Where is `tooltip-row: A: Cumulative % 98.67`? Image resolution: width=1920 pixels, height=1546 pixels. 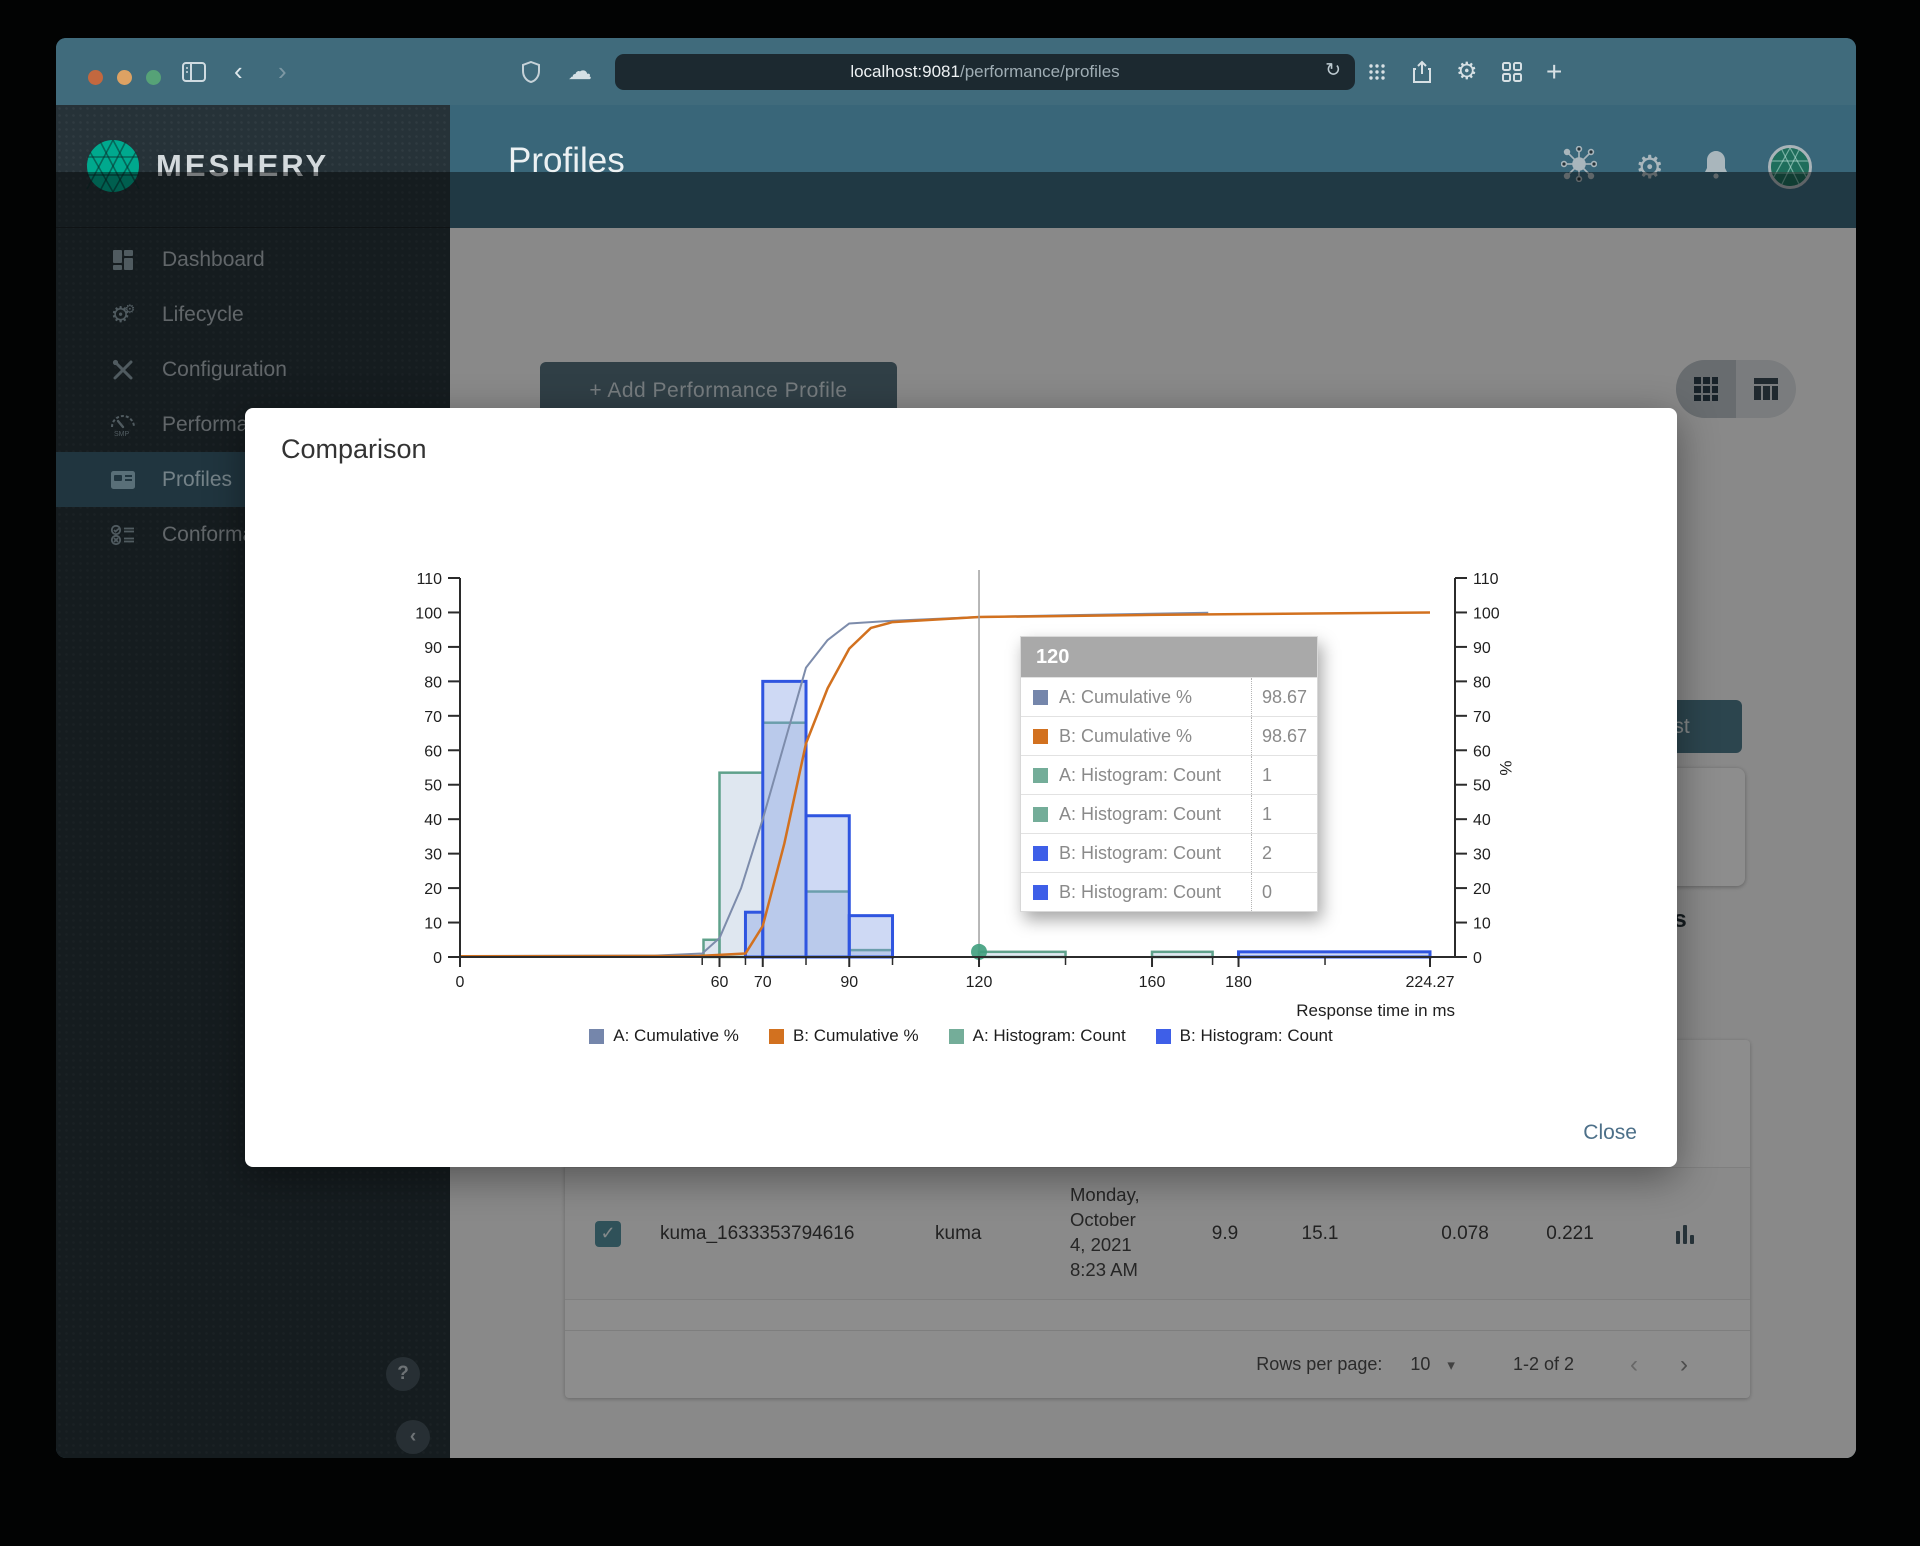
tooltip-row: A: Cumulative % 98.67 is located at coordinates (1169, 696).